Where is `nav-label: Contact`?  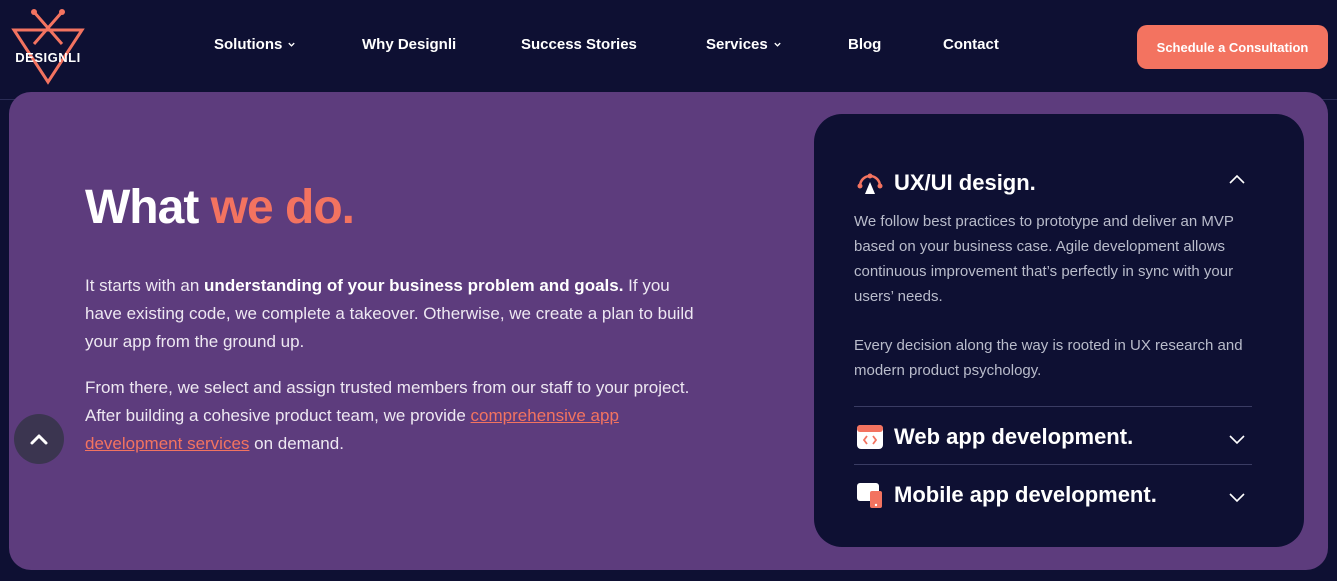
nav-label: Contact is located at coordinates (971, 44).